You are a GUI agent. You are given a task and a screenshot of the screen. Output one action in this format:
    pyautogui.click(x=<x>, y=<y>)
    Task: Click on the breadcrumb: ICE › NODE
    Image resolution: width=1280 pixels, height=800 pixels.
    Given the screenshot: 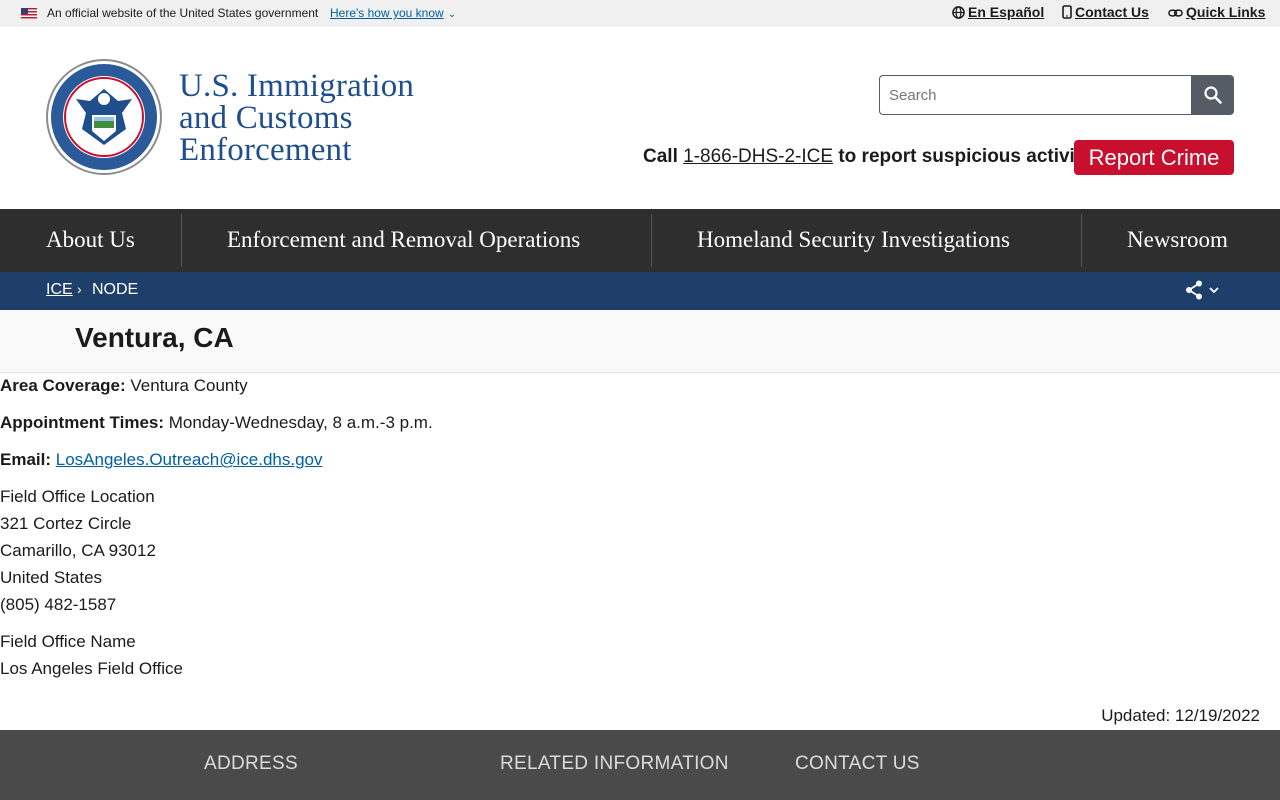 What is the action you would take?
    pyautogui.click(x=640, y=291)
    